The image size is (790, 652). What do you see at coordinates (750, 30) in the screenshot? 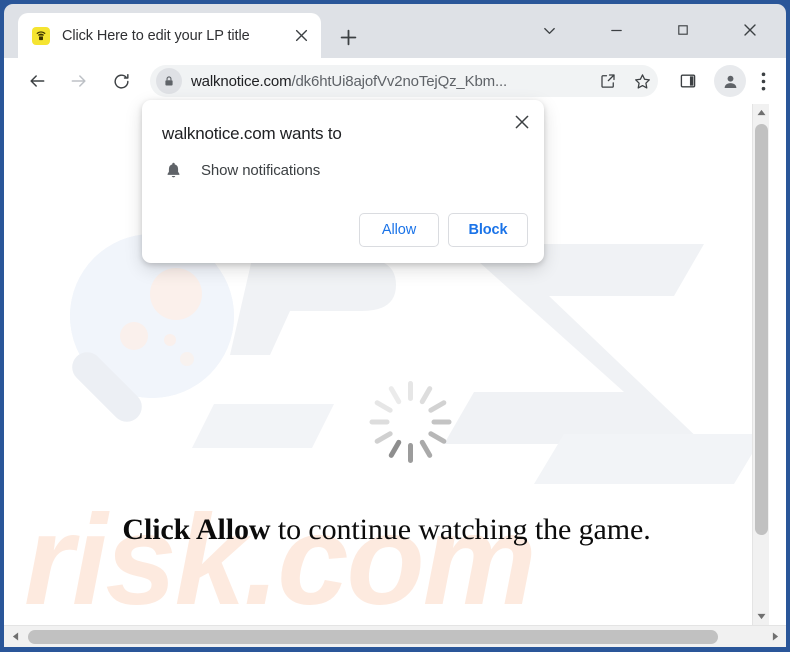
I see `close-window-icon` at bounding box center [750, 30].